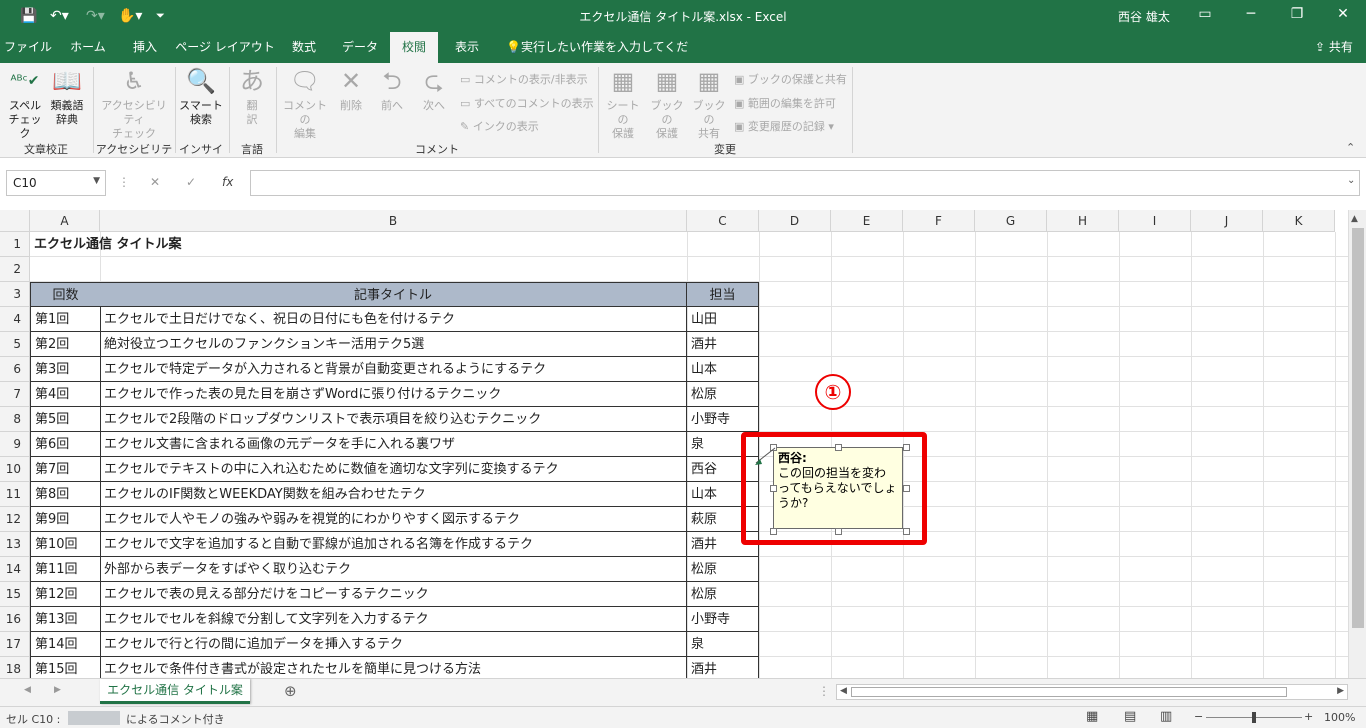 The height and width of the screenshot is (728, 1366). I want to click on column-header-f: F, so click(939, 221).